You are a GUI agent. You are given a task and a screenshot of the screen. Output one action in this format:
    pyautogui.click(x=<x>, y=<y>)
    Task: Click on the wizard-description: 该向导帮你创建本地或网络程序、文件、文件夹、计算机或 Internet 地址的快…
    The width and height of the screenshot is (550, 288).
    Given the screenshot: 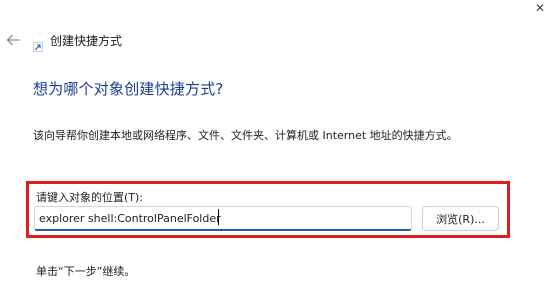 What is the action you would take?
    pyautogui.click(x=245, y=135)
    